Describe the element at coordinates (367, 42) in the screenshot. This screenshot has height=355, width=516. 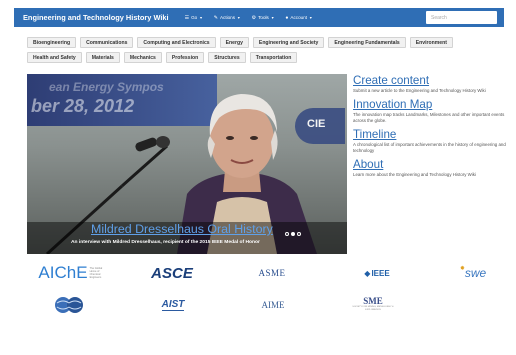
I see `category-button-engineering-fundamentals: Engineering Fundamentals` at that location.